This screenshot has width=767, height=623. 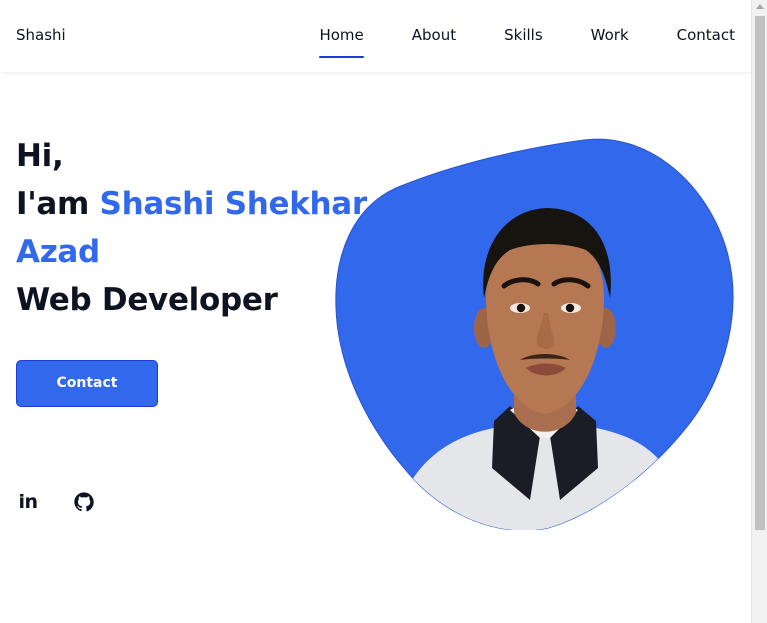 I want to click on nav-about: About, so click(x=434, y=36).